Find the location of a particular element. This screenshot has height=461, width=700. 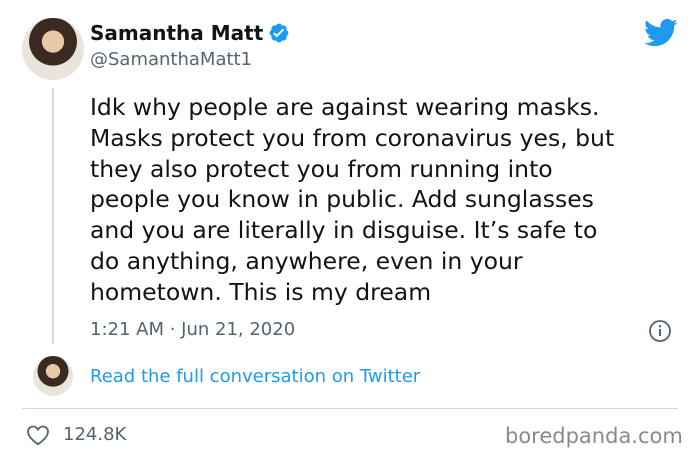

heart-icon is located at coordinates (38, 435).